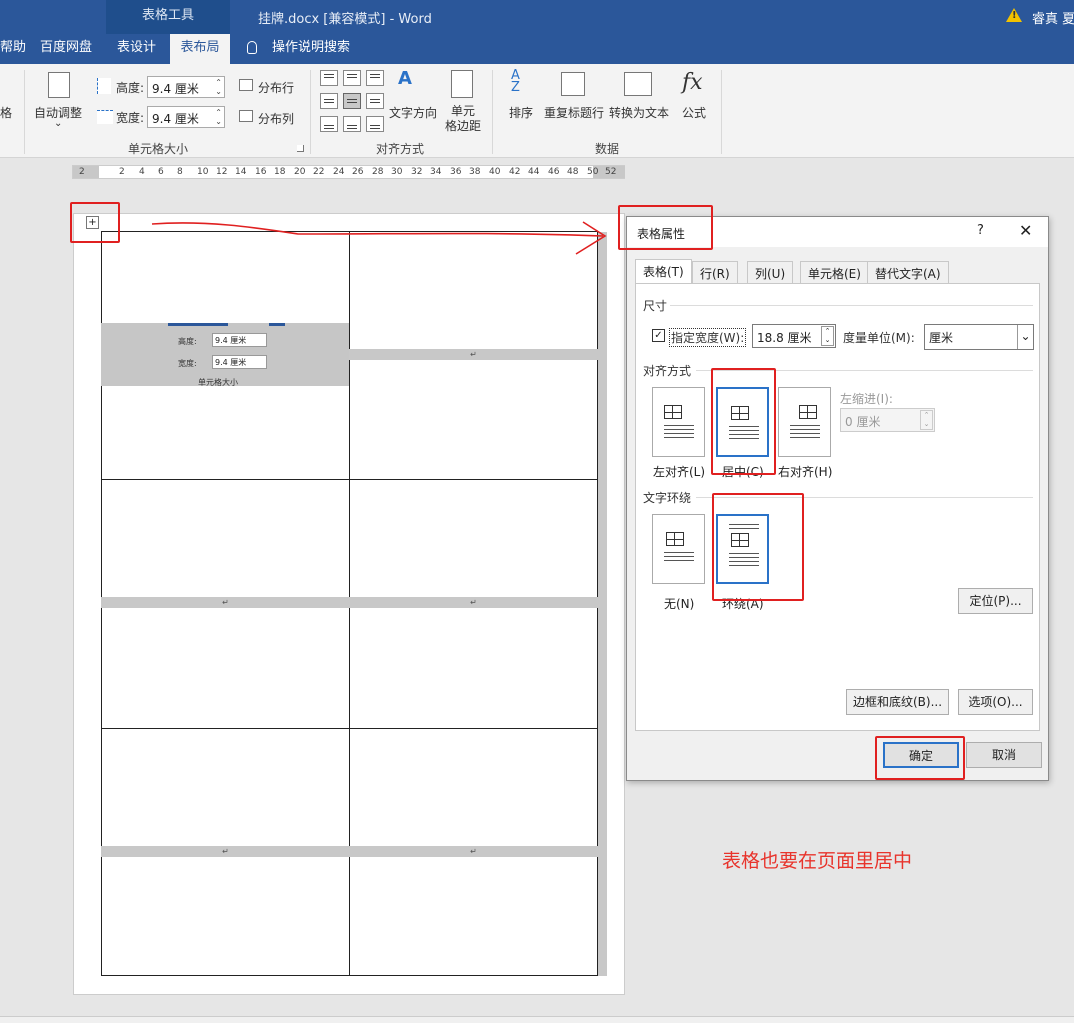  What do you see at coordinates (1004, 755) in the screenshot?
I see `cancel-button: 取消` at bounding box center [1004, 755].